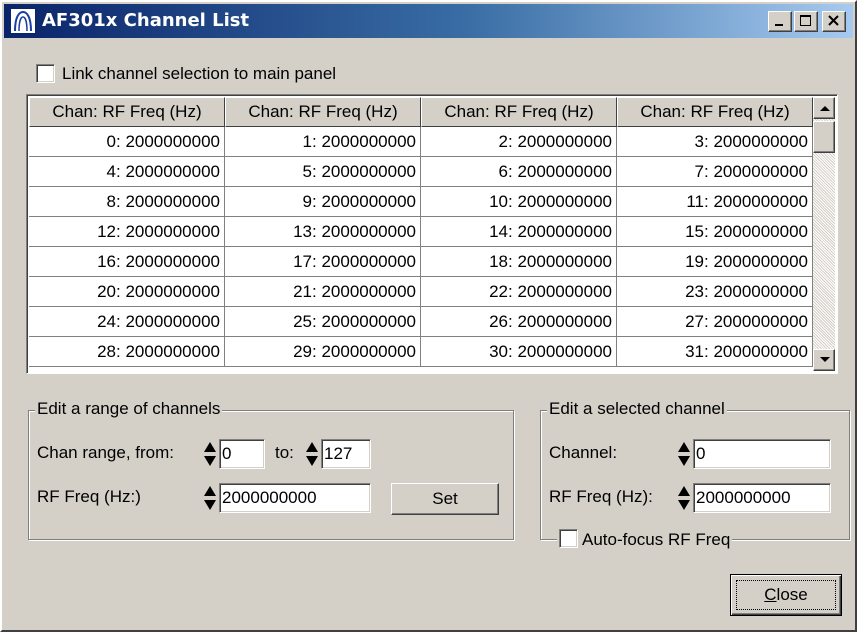 The image size is (857, 632). What do you see at coordinates (127, 322) in the screenshot?
I see `channel-cell: 24: 2000000000` at bounding box center [127, 322].